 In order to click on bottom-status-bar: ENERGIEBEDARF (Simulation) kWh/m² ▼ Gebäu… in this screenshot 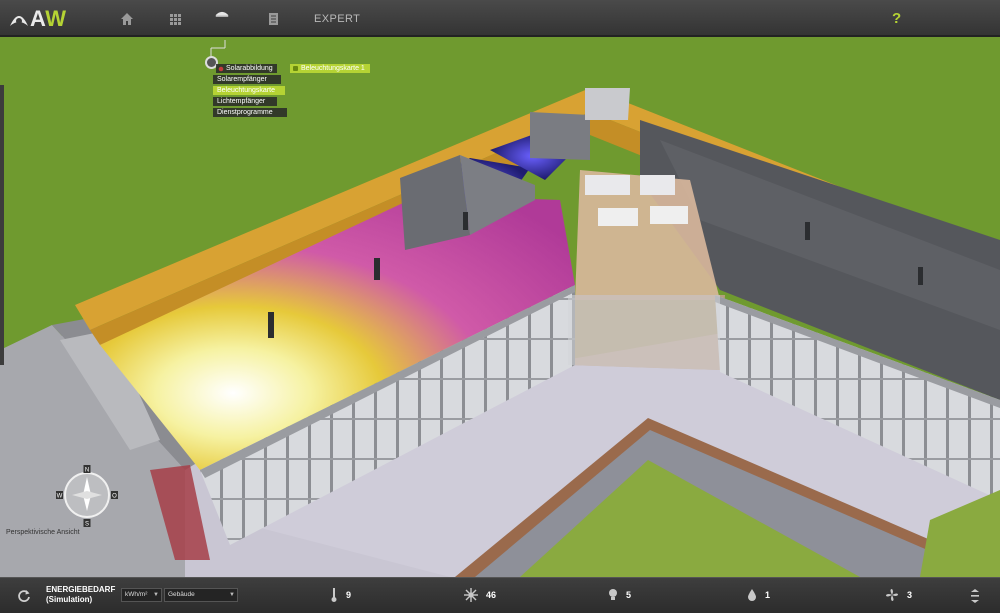, I will do `click(500, 595)`.